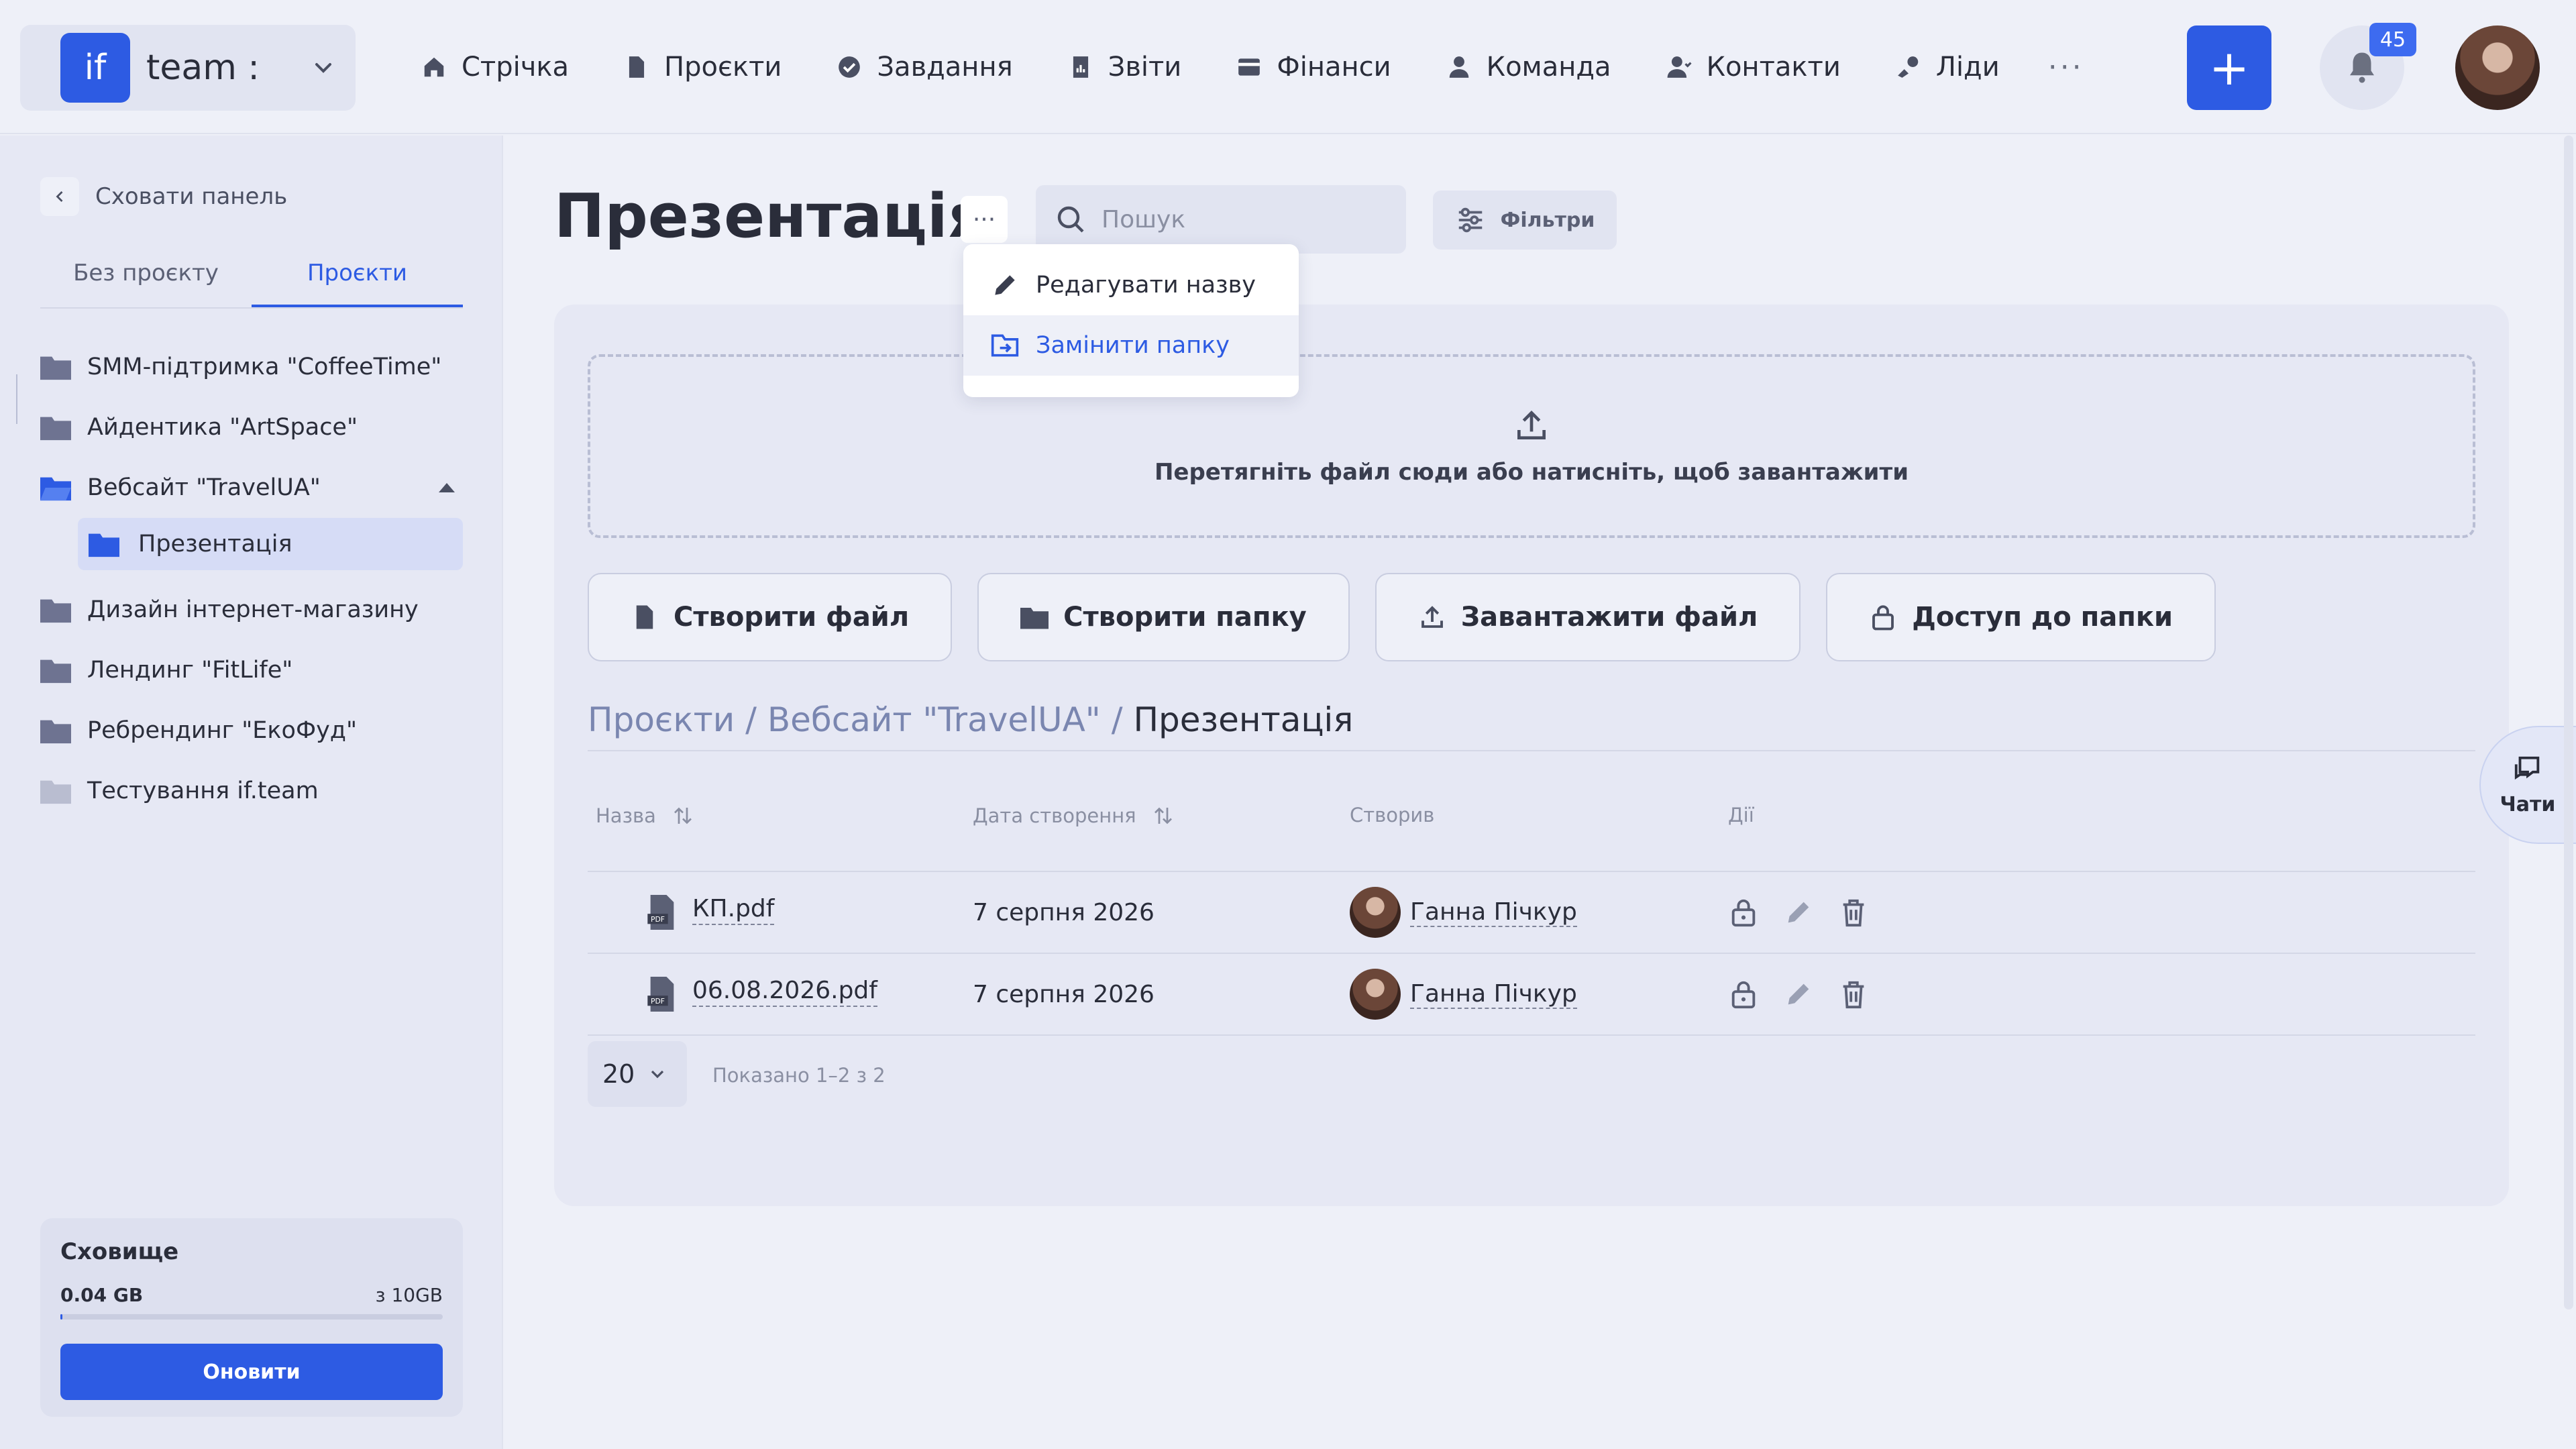 This screenshot has width=2576, height=1449. What do you see at coordinates (2021, 617) in the screenshot?
I see `folder-access-button: Доступ до папки` at bounding box center [2021, 617].